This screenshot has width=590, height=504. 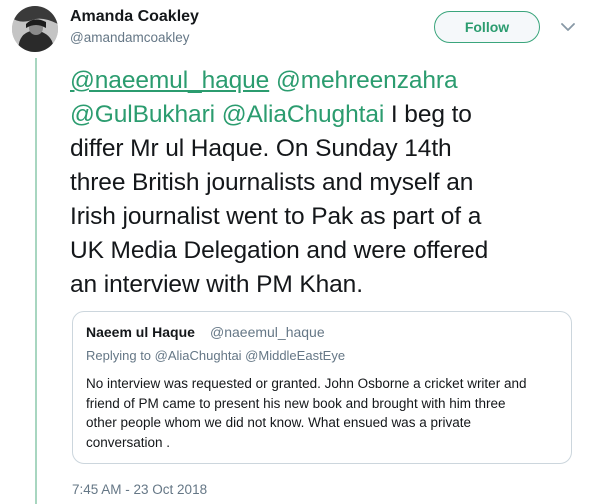 What do you see at coordinates (216, 284) in the screenshot?
I see `tweet-text-segment: an interview with PM Khan.` at bounding box center [216, 284].